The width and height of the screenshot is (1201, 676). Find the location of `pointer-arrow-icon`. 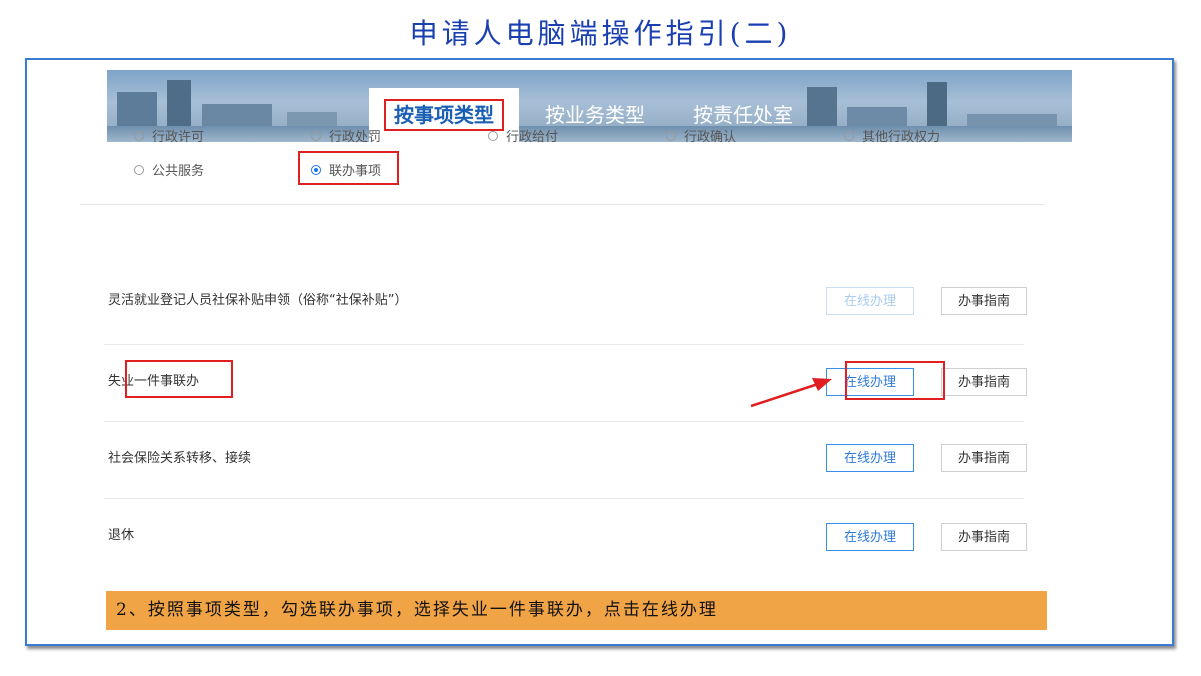

pointer-arrow-icon is located at coordinates (791, 393).